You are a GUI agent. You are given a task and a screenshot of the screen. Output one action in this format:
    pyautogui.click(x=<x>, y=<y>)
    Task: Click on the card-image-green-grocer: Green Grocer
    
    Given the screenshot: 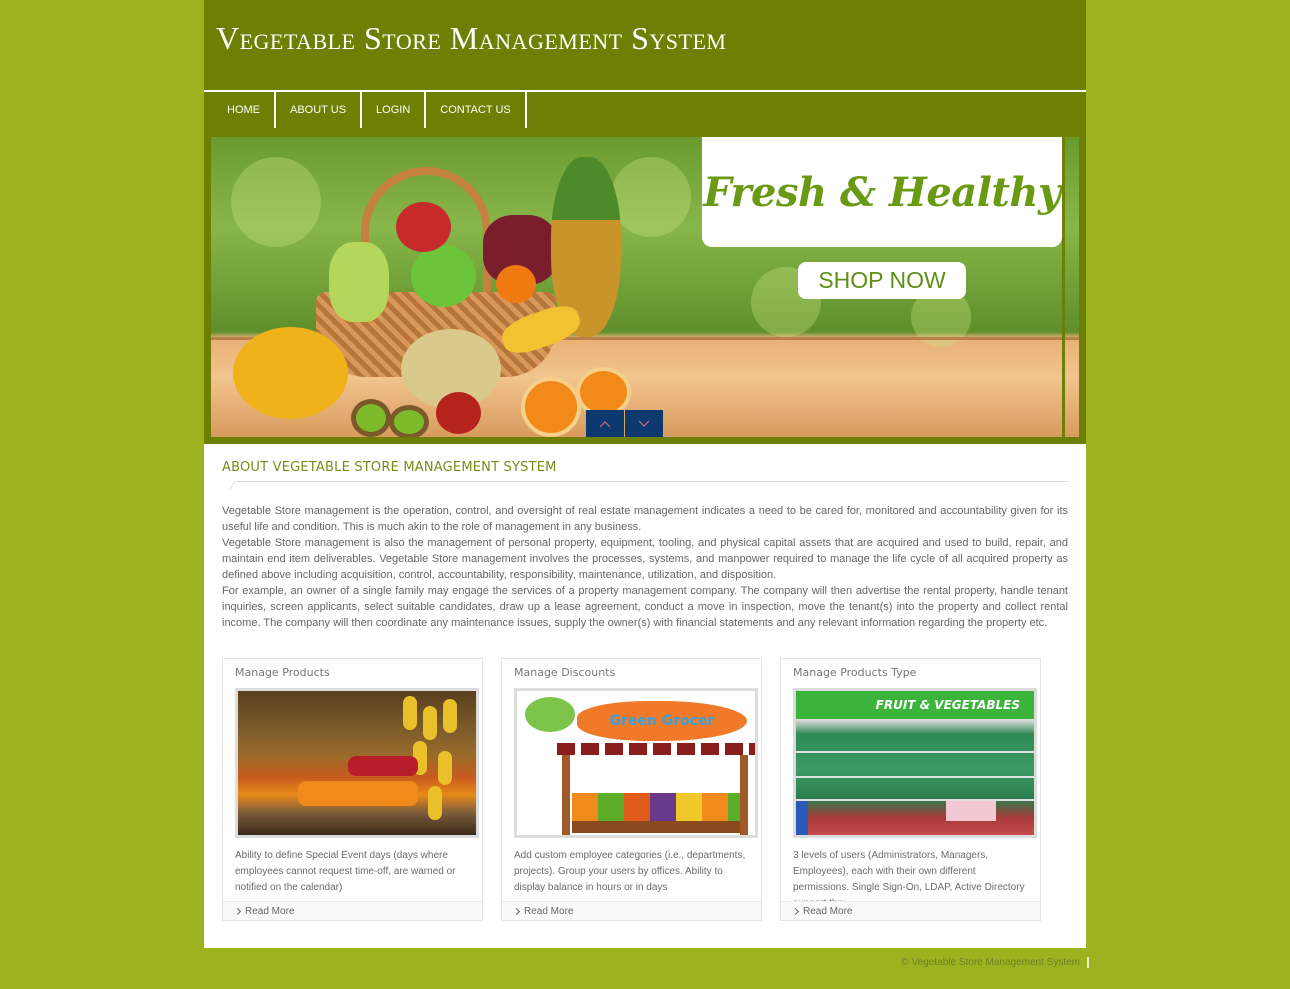 What is the action you would take?
    pyautogui.click(x=636, y=763)
    